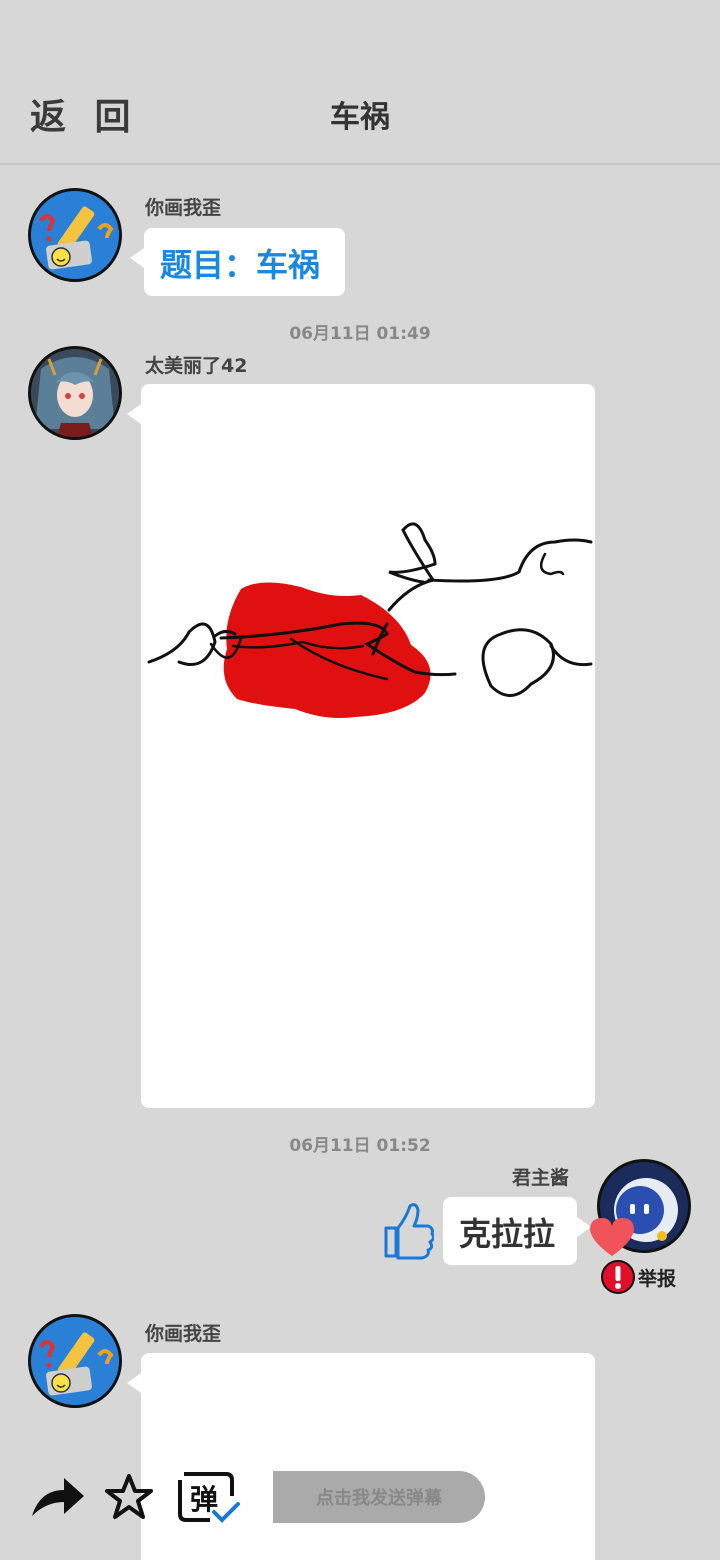 The image size is (720, 1560). Describe the element at coordinates (370, 620) in the screenshot. I see `drawing-canvas` at that location.